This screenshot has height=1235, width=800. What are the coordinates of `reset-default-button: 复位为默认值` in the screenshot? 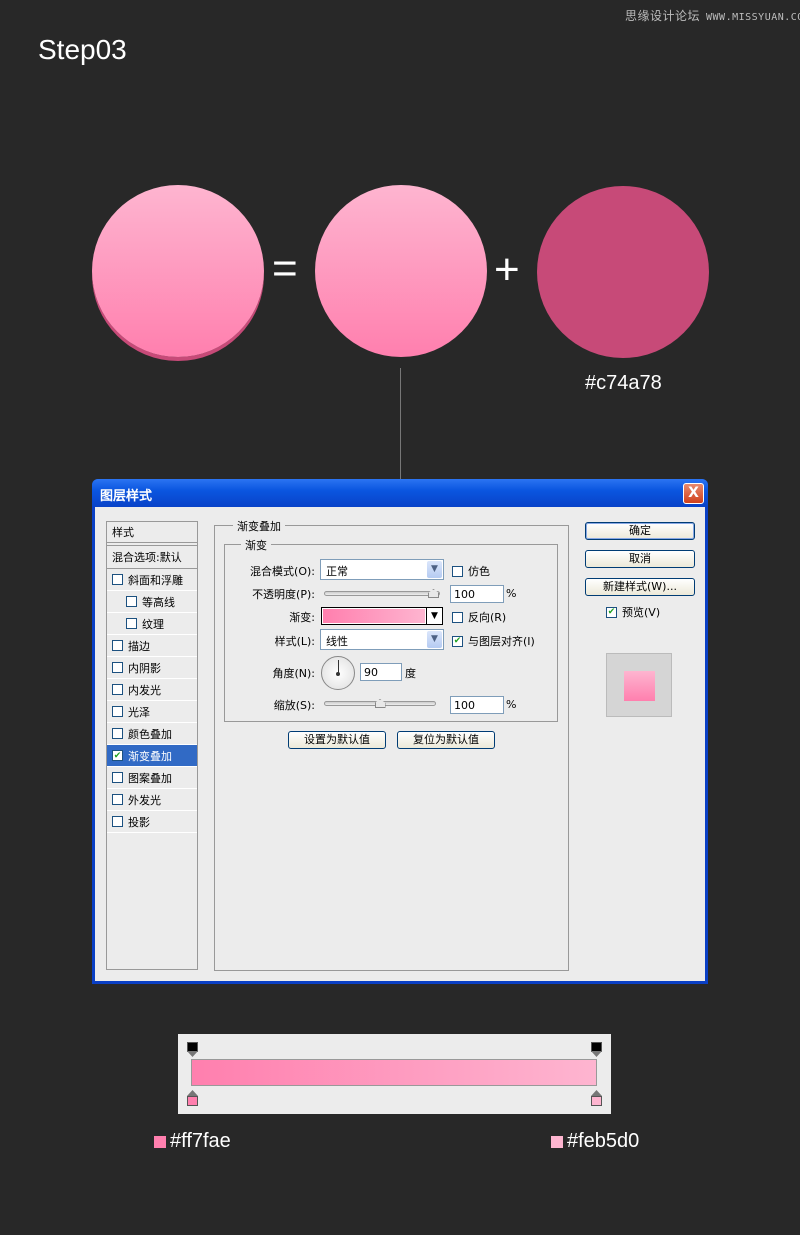 It's located at (446, 740).